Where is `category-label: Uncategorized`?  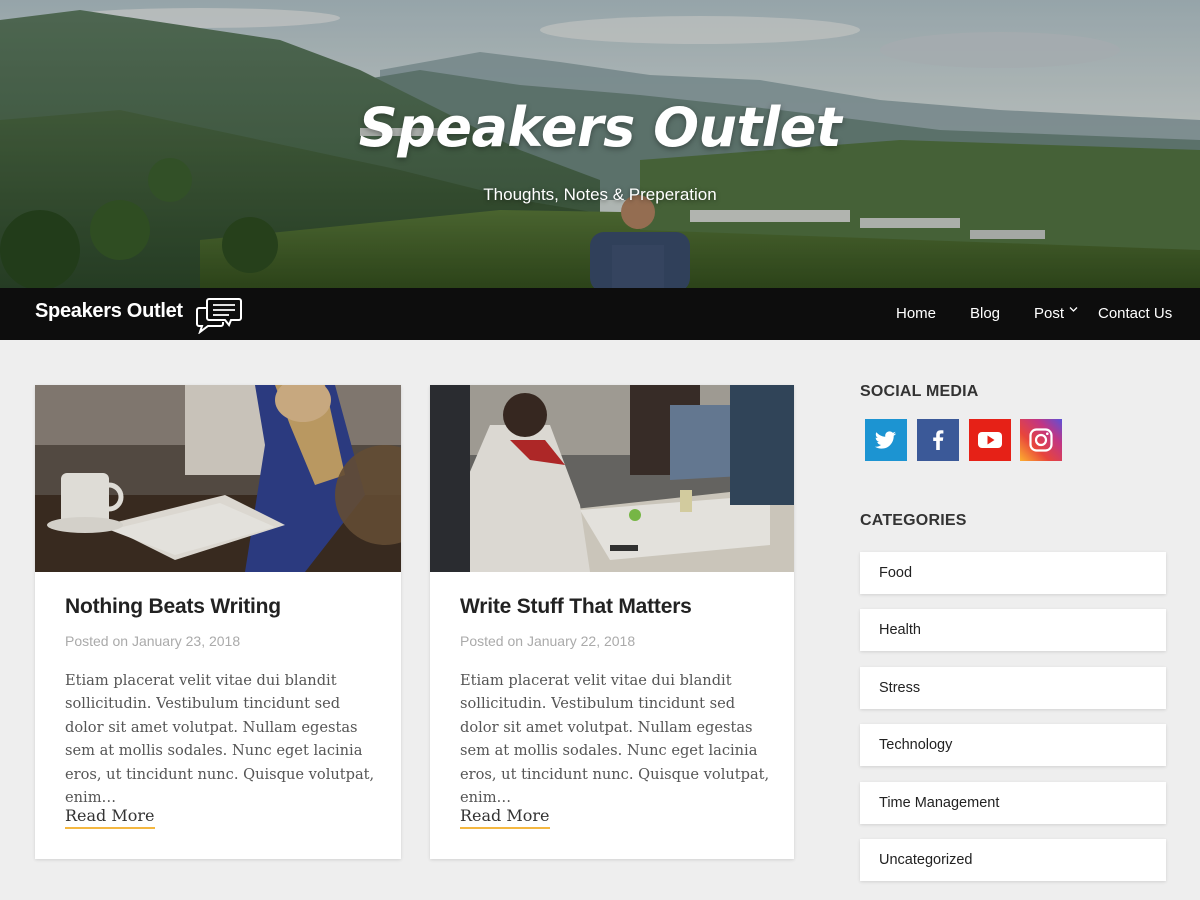
category-label: Uncategorized is located at coordinates (926, 860).